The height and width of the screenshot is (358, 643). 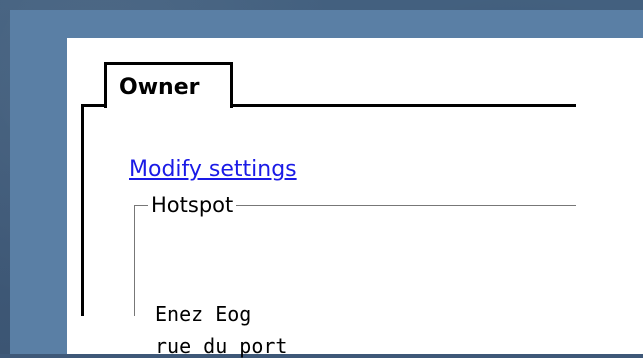 I want to click on address-line-2: rue du port, so click(x=221, y=346).